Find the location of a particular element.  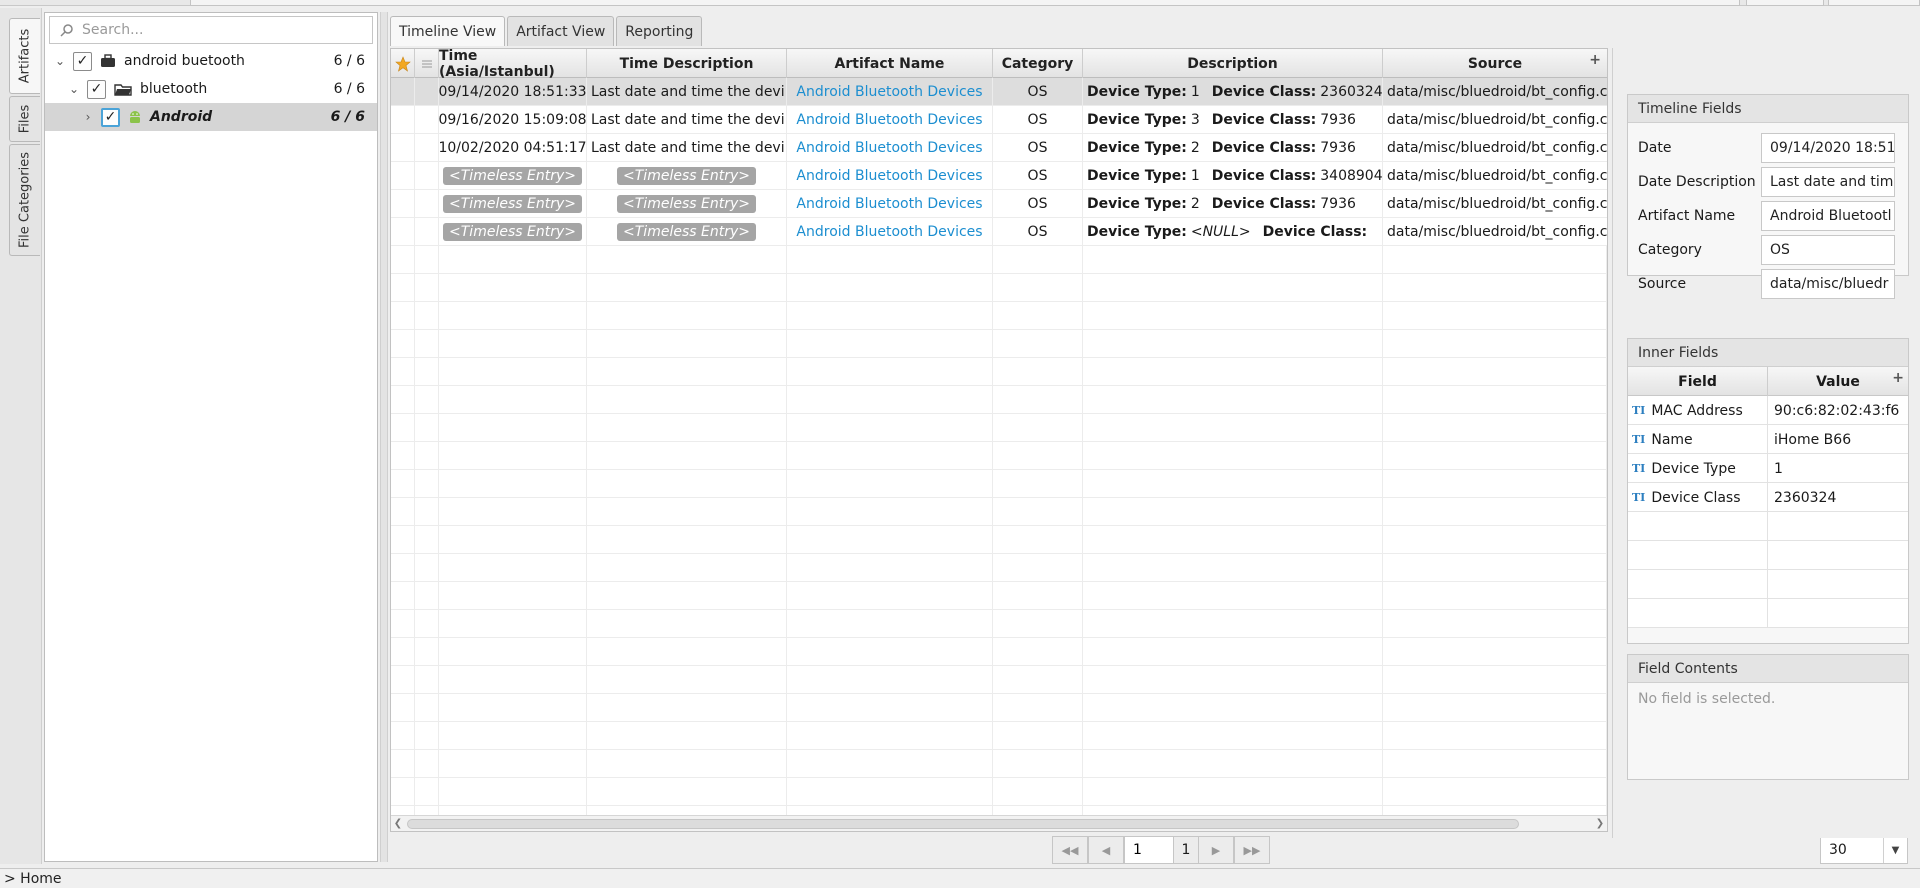

column-header-time: Time (Asia/Istanbul) is located at coordinates (513, 64).